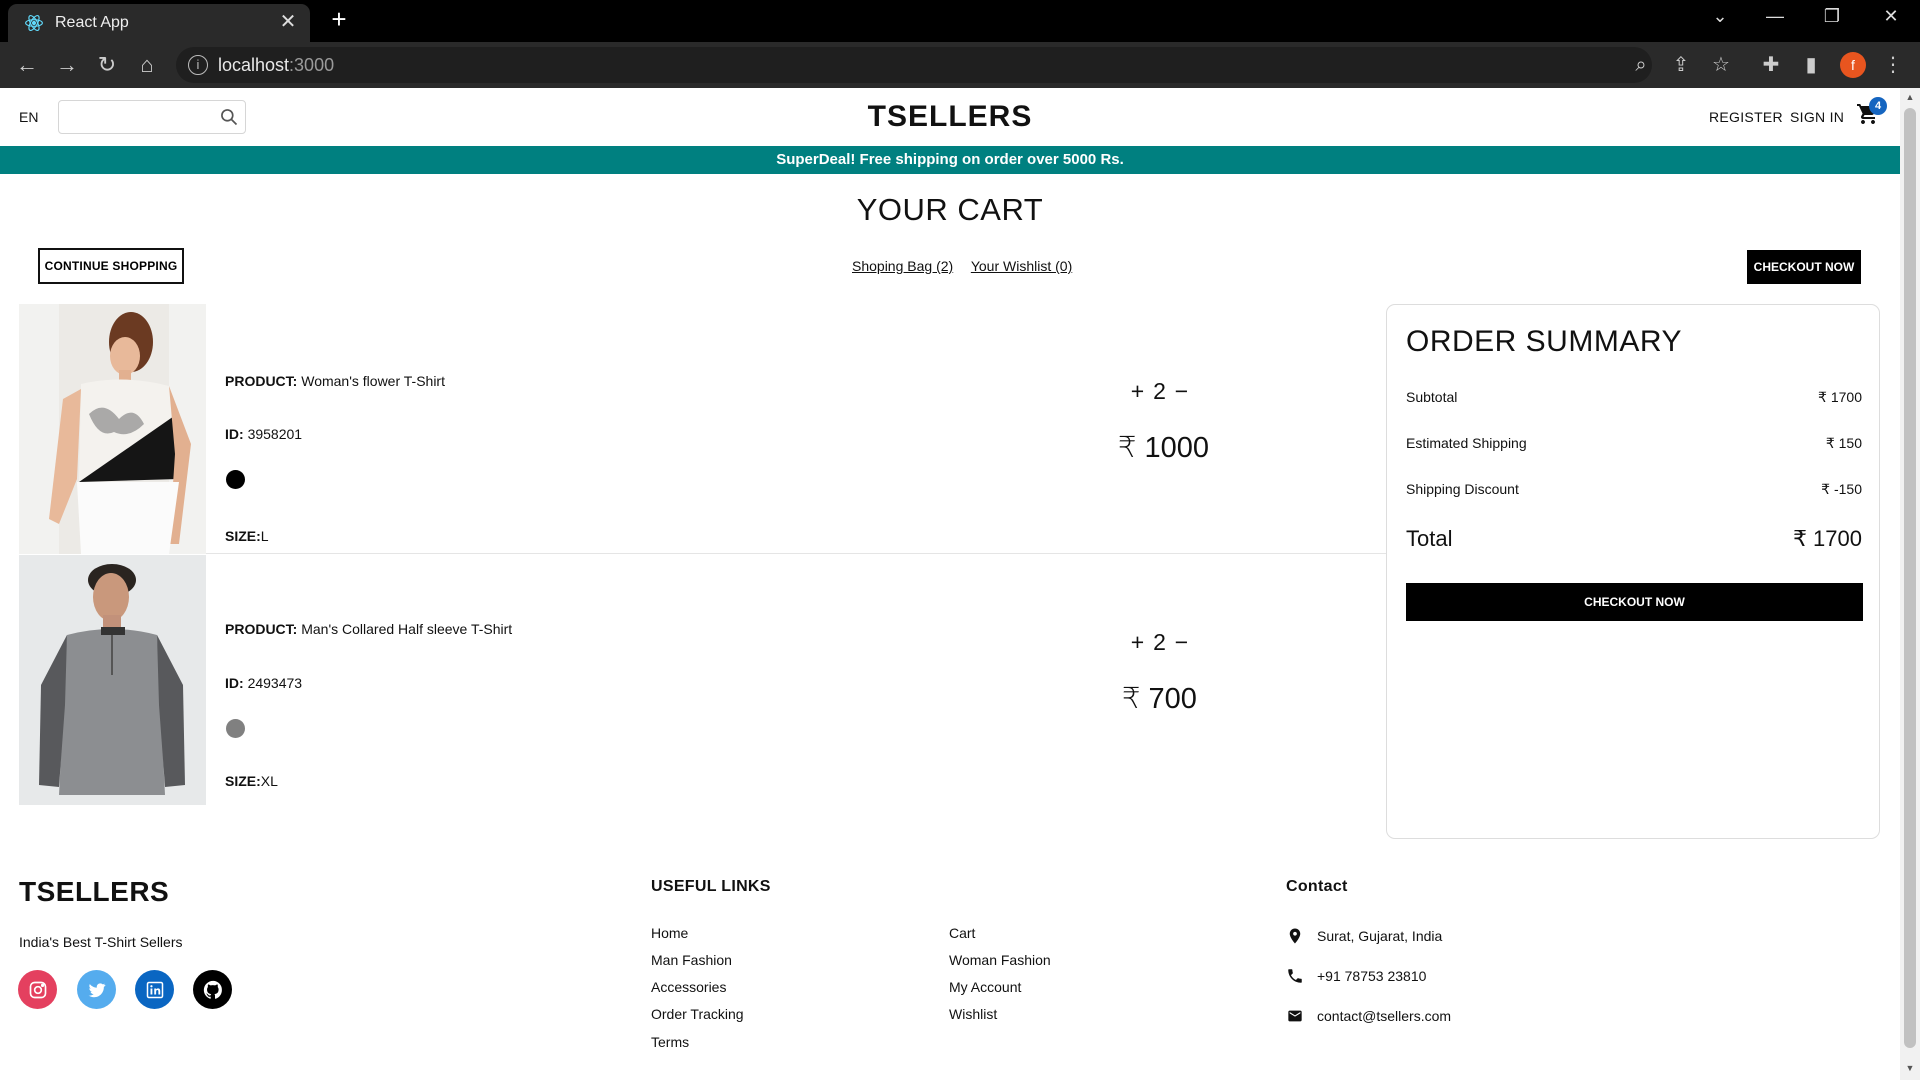 This screenshot has height=1080, width=1920. Describe the element at coordinates (1159, 699) in the screenshot. I see `product-price: ₹ 700` at that location.